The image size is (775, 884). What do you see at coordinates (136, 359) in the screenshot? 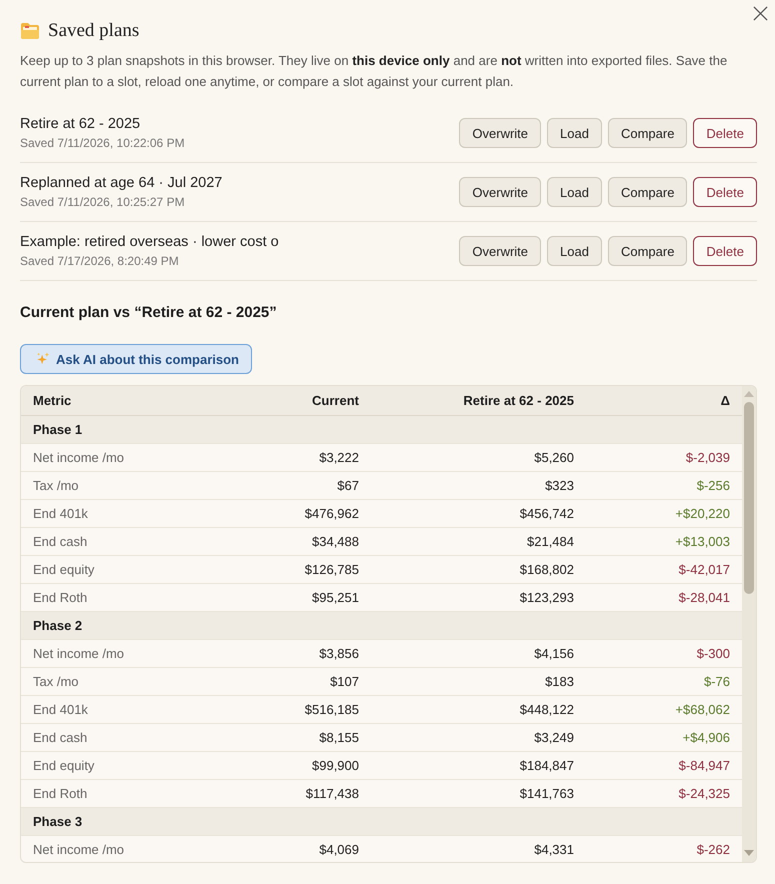
I see `ask-ai-button: Ask AI about this comparison` at bounding box center [136, 359].